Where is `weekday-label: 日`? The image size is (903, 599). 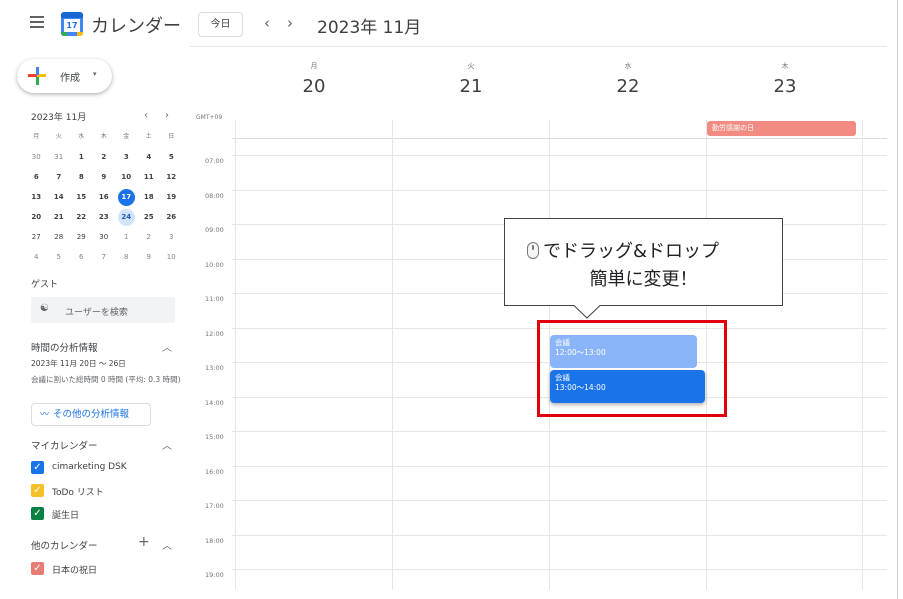 weekday-label: 日 is located at coordinates (171, 136).